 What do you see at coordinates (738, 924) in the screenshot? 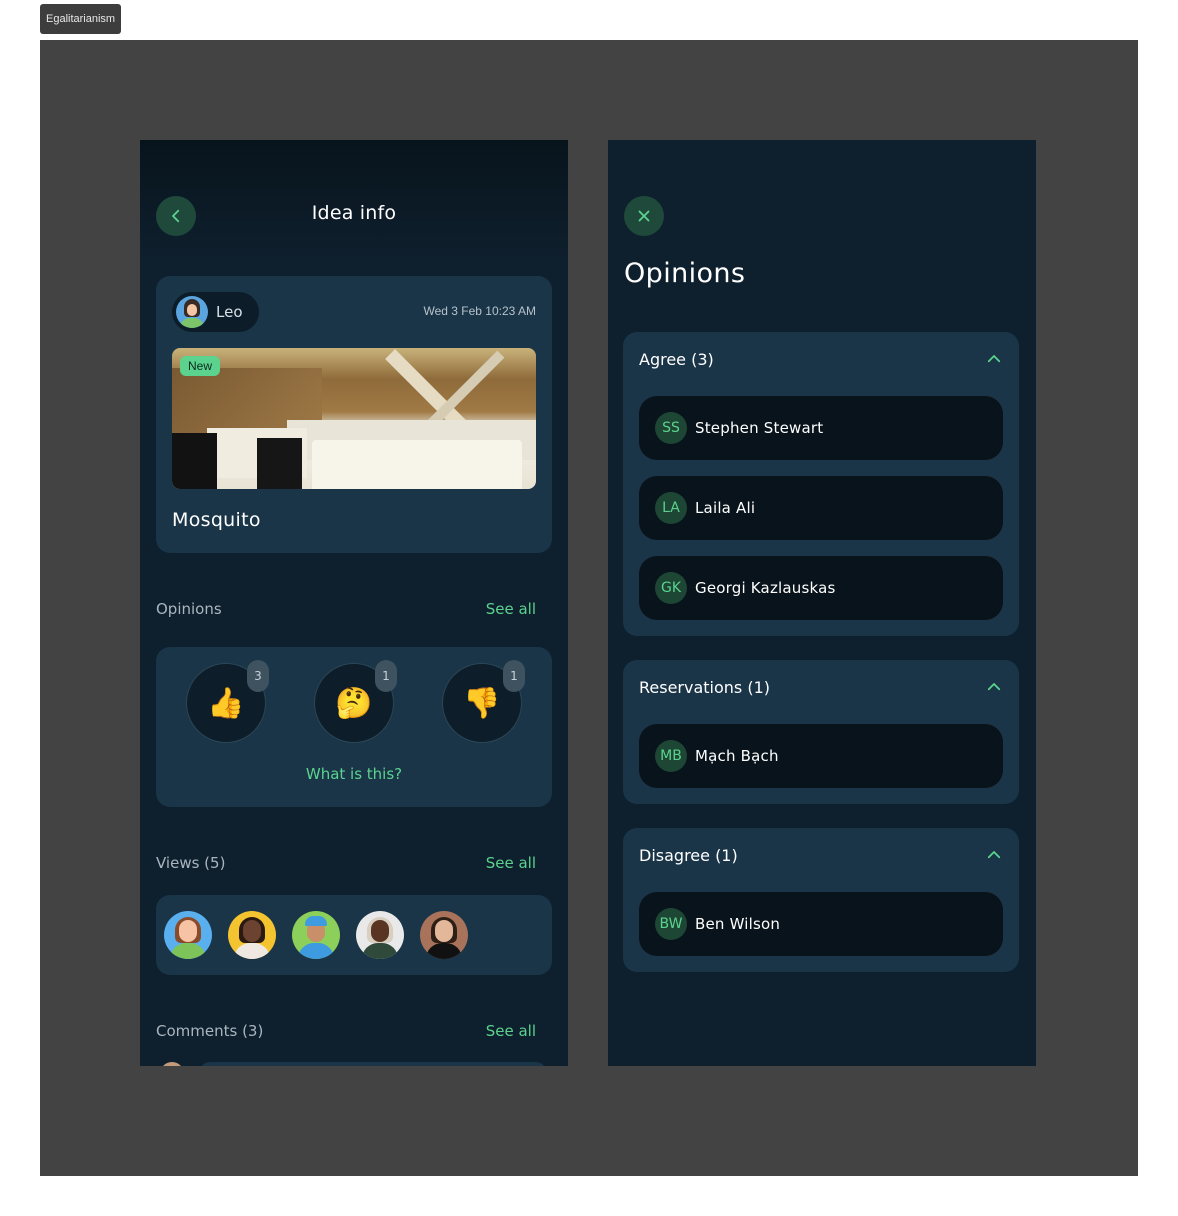
I see `person-name: Ben Wilson` at bounding box center [738, 924].